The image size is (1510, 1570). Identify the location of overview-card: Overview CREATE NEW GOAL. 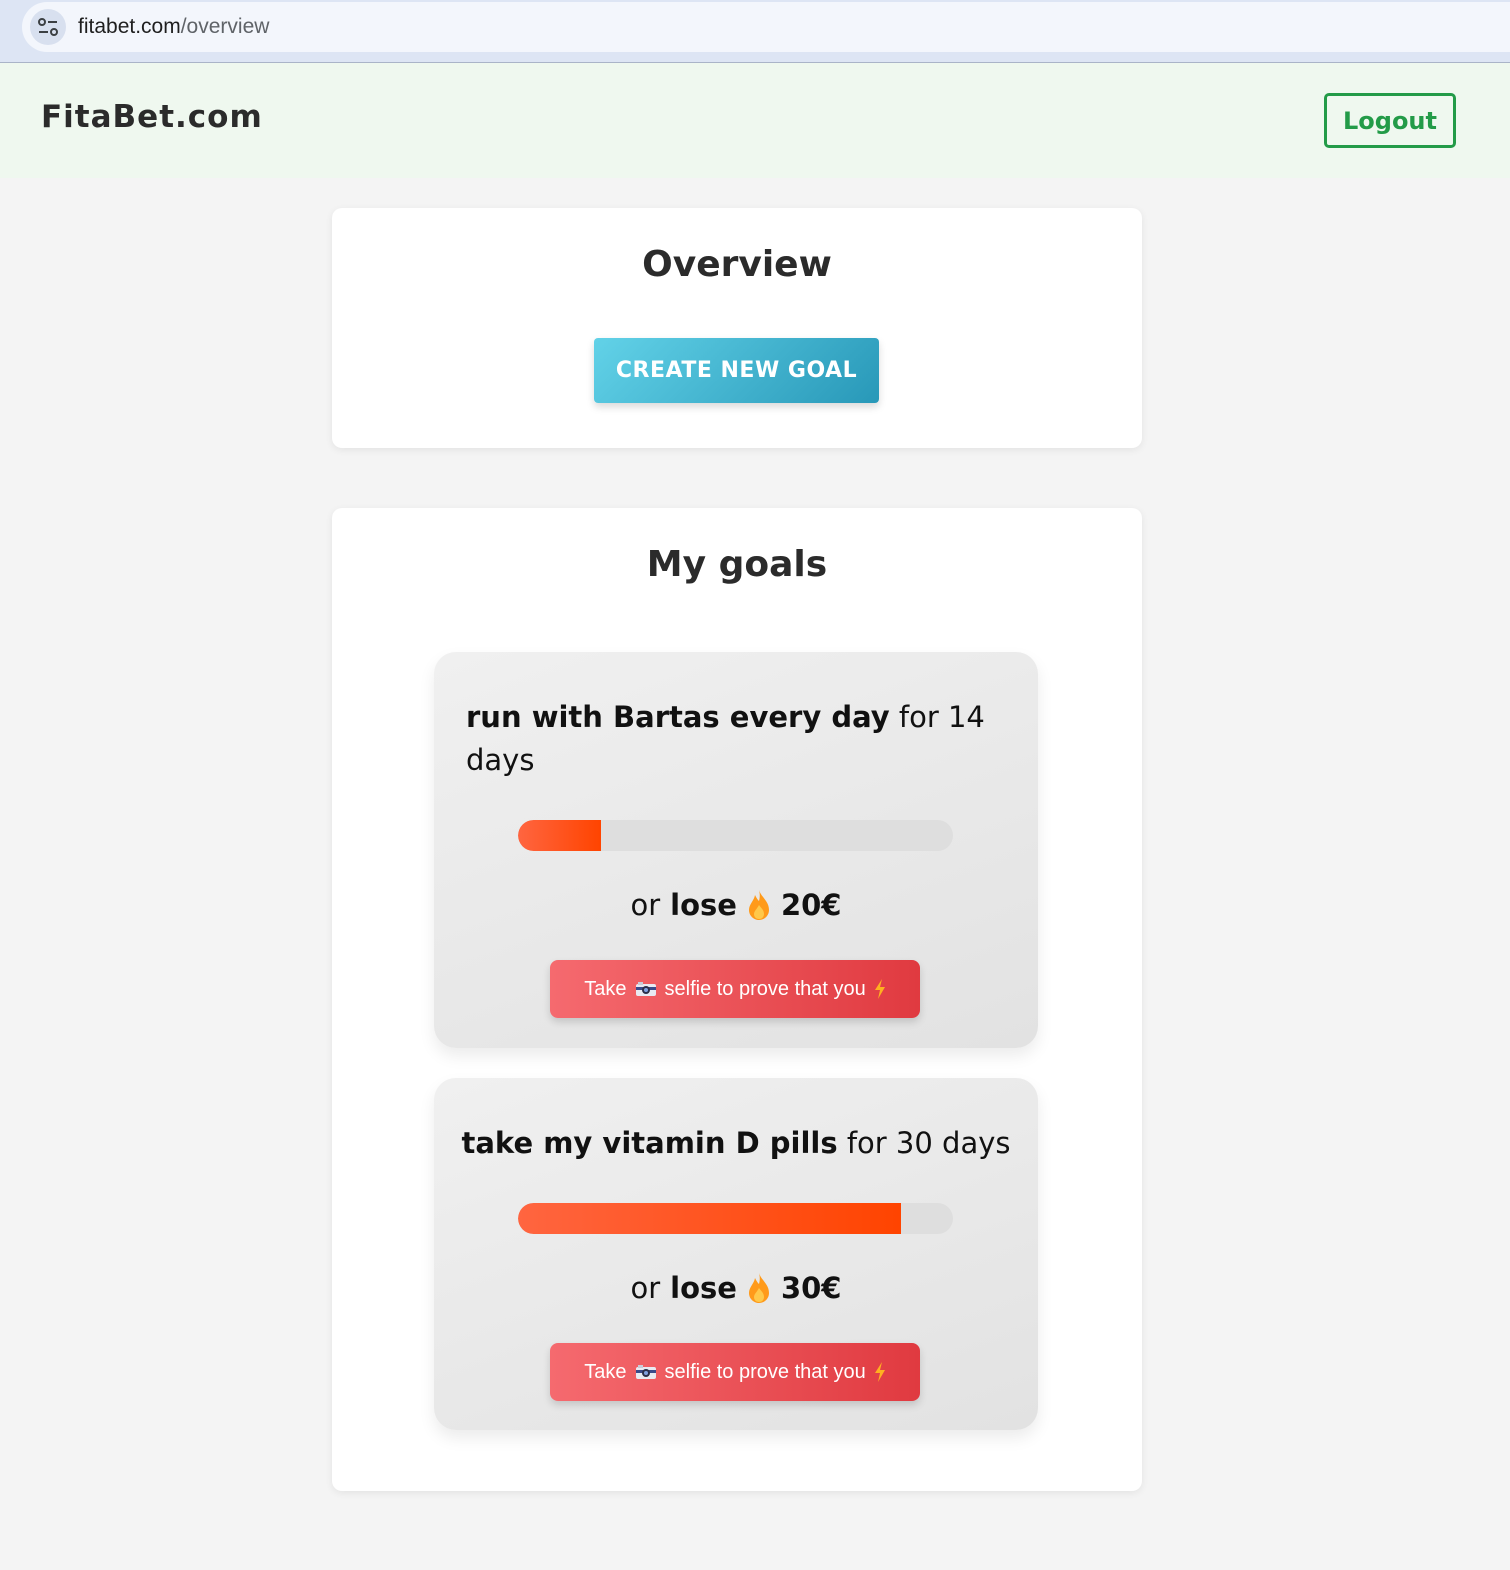
(737, 328).